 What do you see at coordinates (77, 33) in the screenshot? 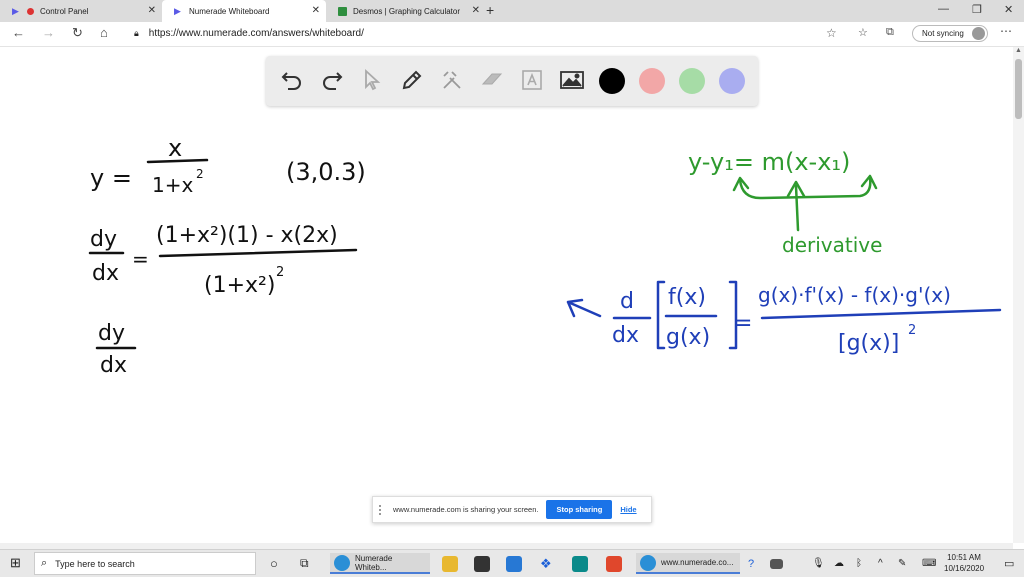
I see `reload-icon: ↻` at bounding box center [77, 33].